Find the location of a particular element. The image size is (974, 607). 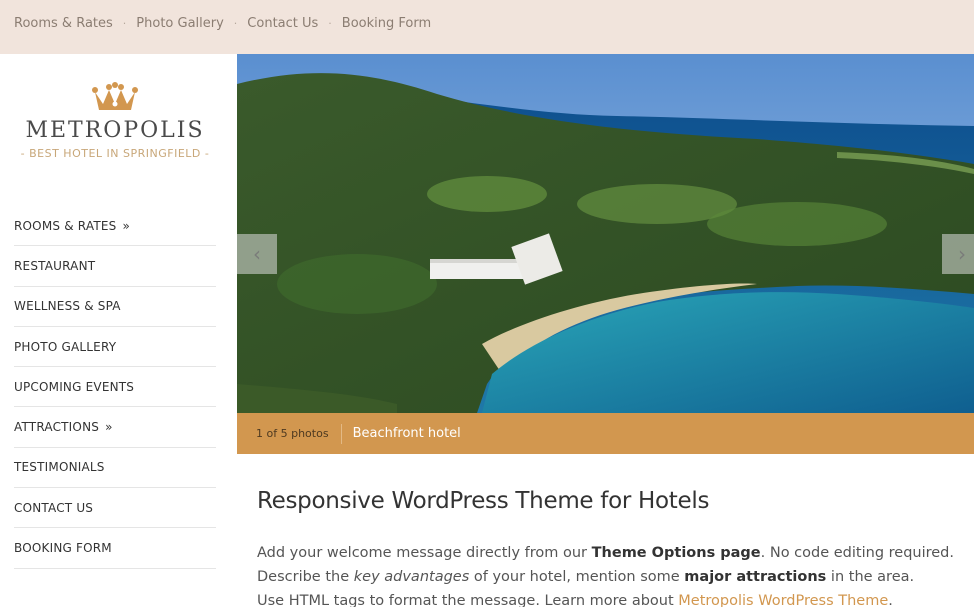

sidebar-item-booking-form: BOOKING FORM is located at coordinates (115, 548).